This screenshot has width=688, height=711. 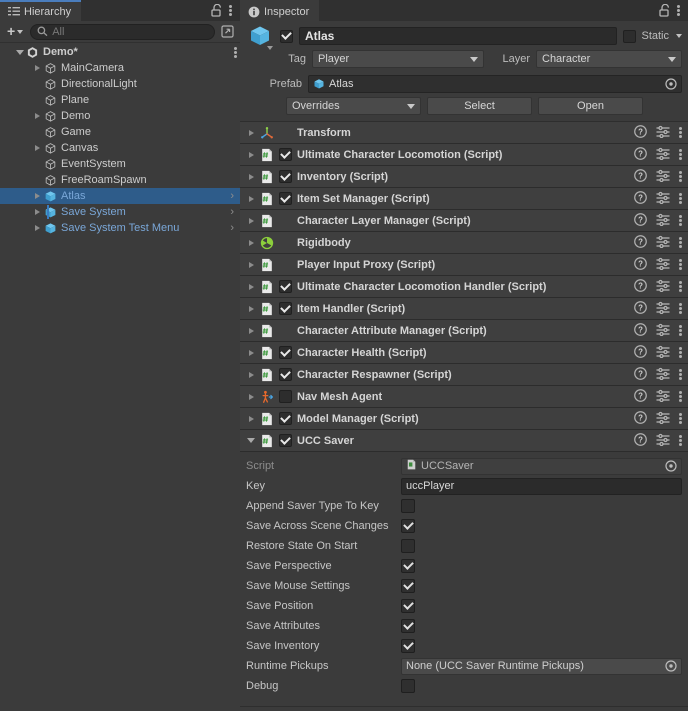 I want to click on hierarchy-item-save-system-test-menu: Save System Test Menu ›, so click(x=120, y=228).